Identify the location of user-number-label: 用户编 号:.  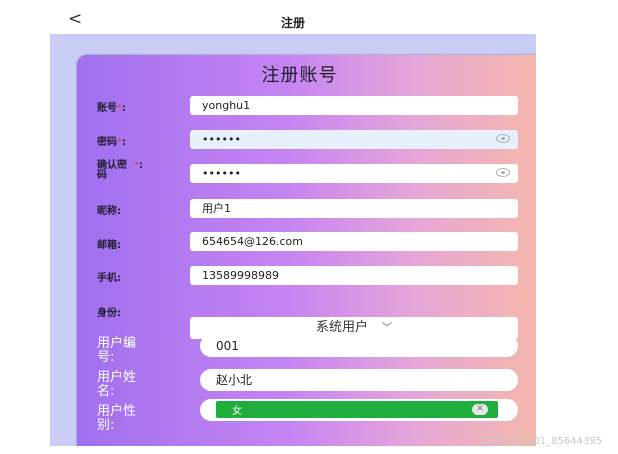
(117, 350).